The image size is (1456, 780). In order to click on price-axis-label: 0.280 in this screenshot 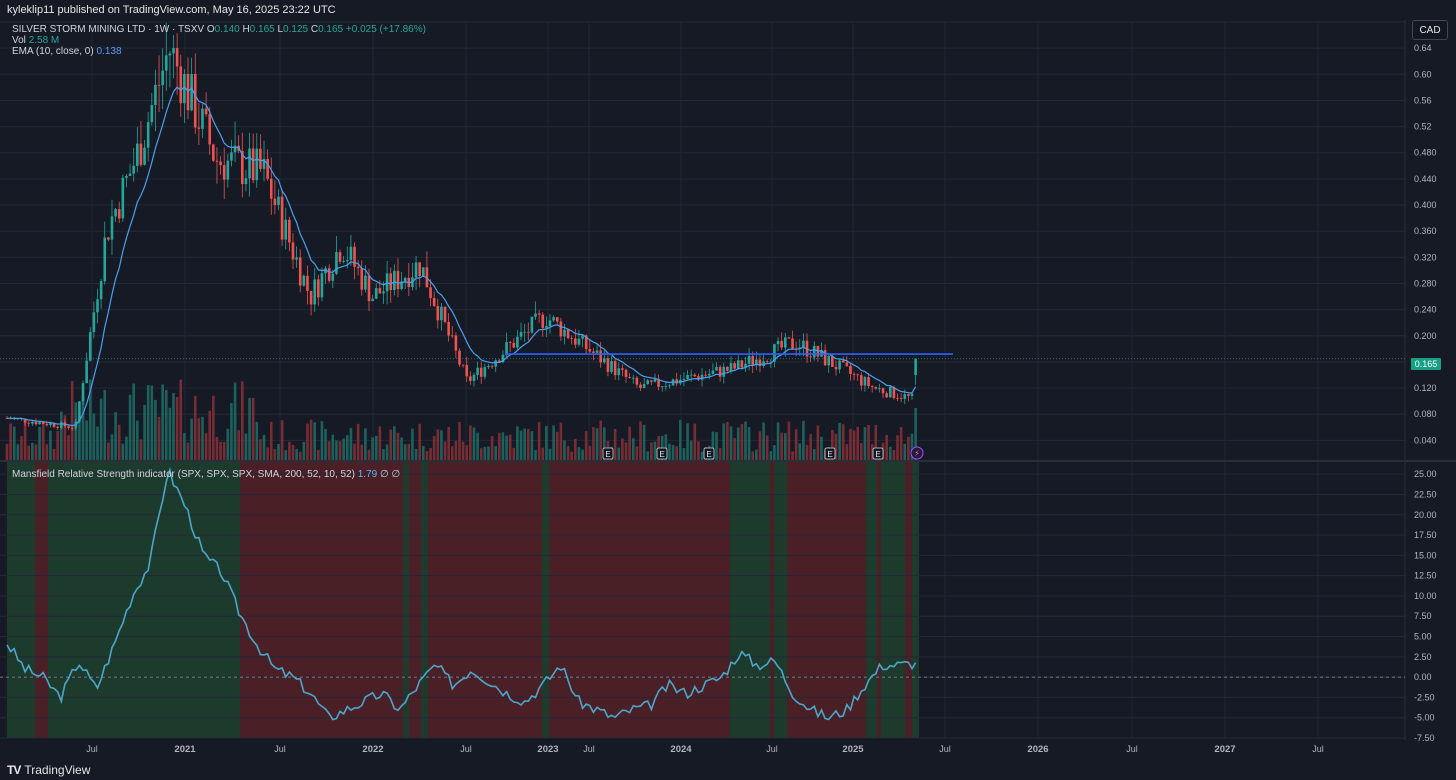, I will do `click(1425, 283)`.